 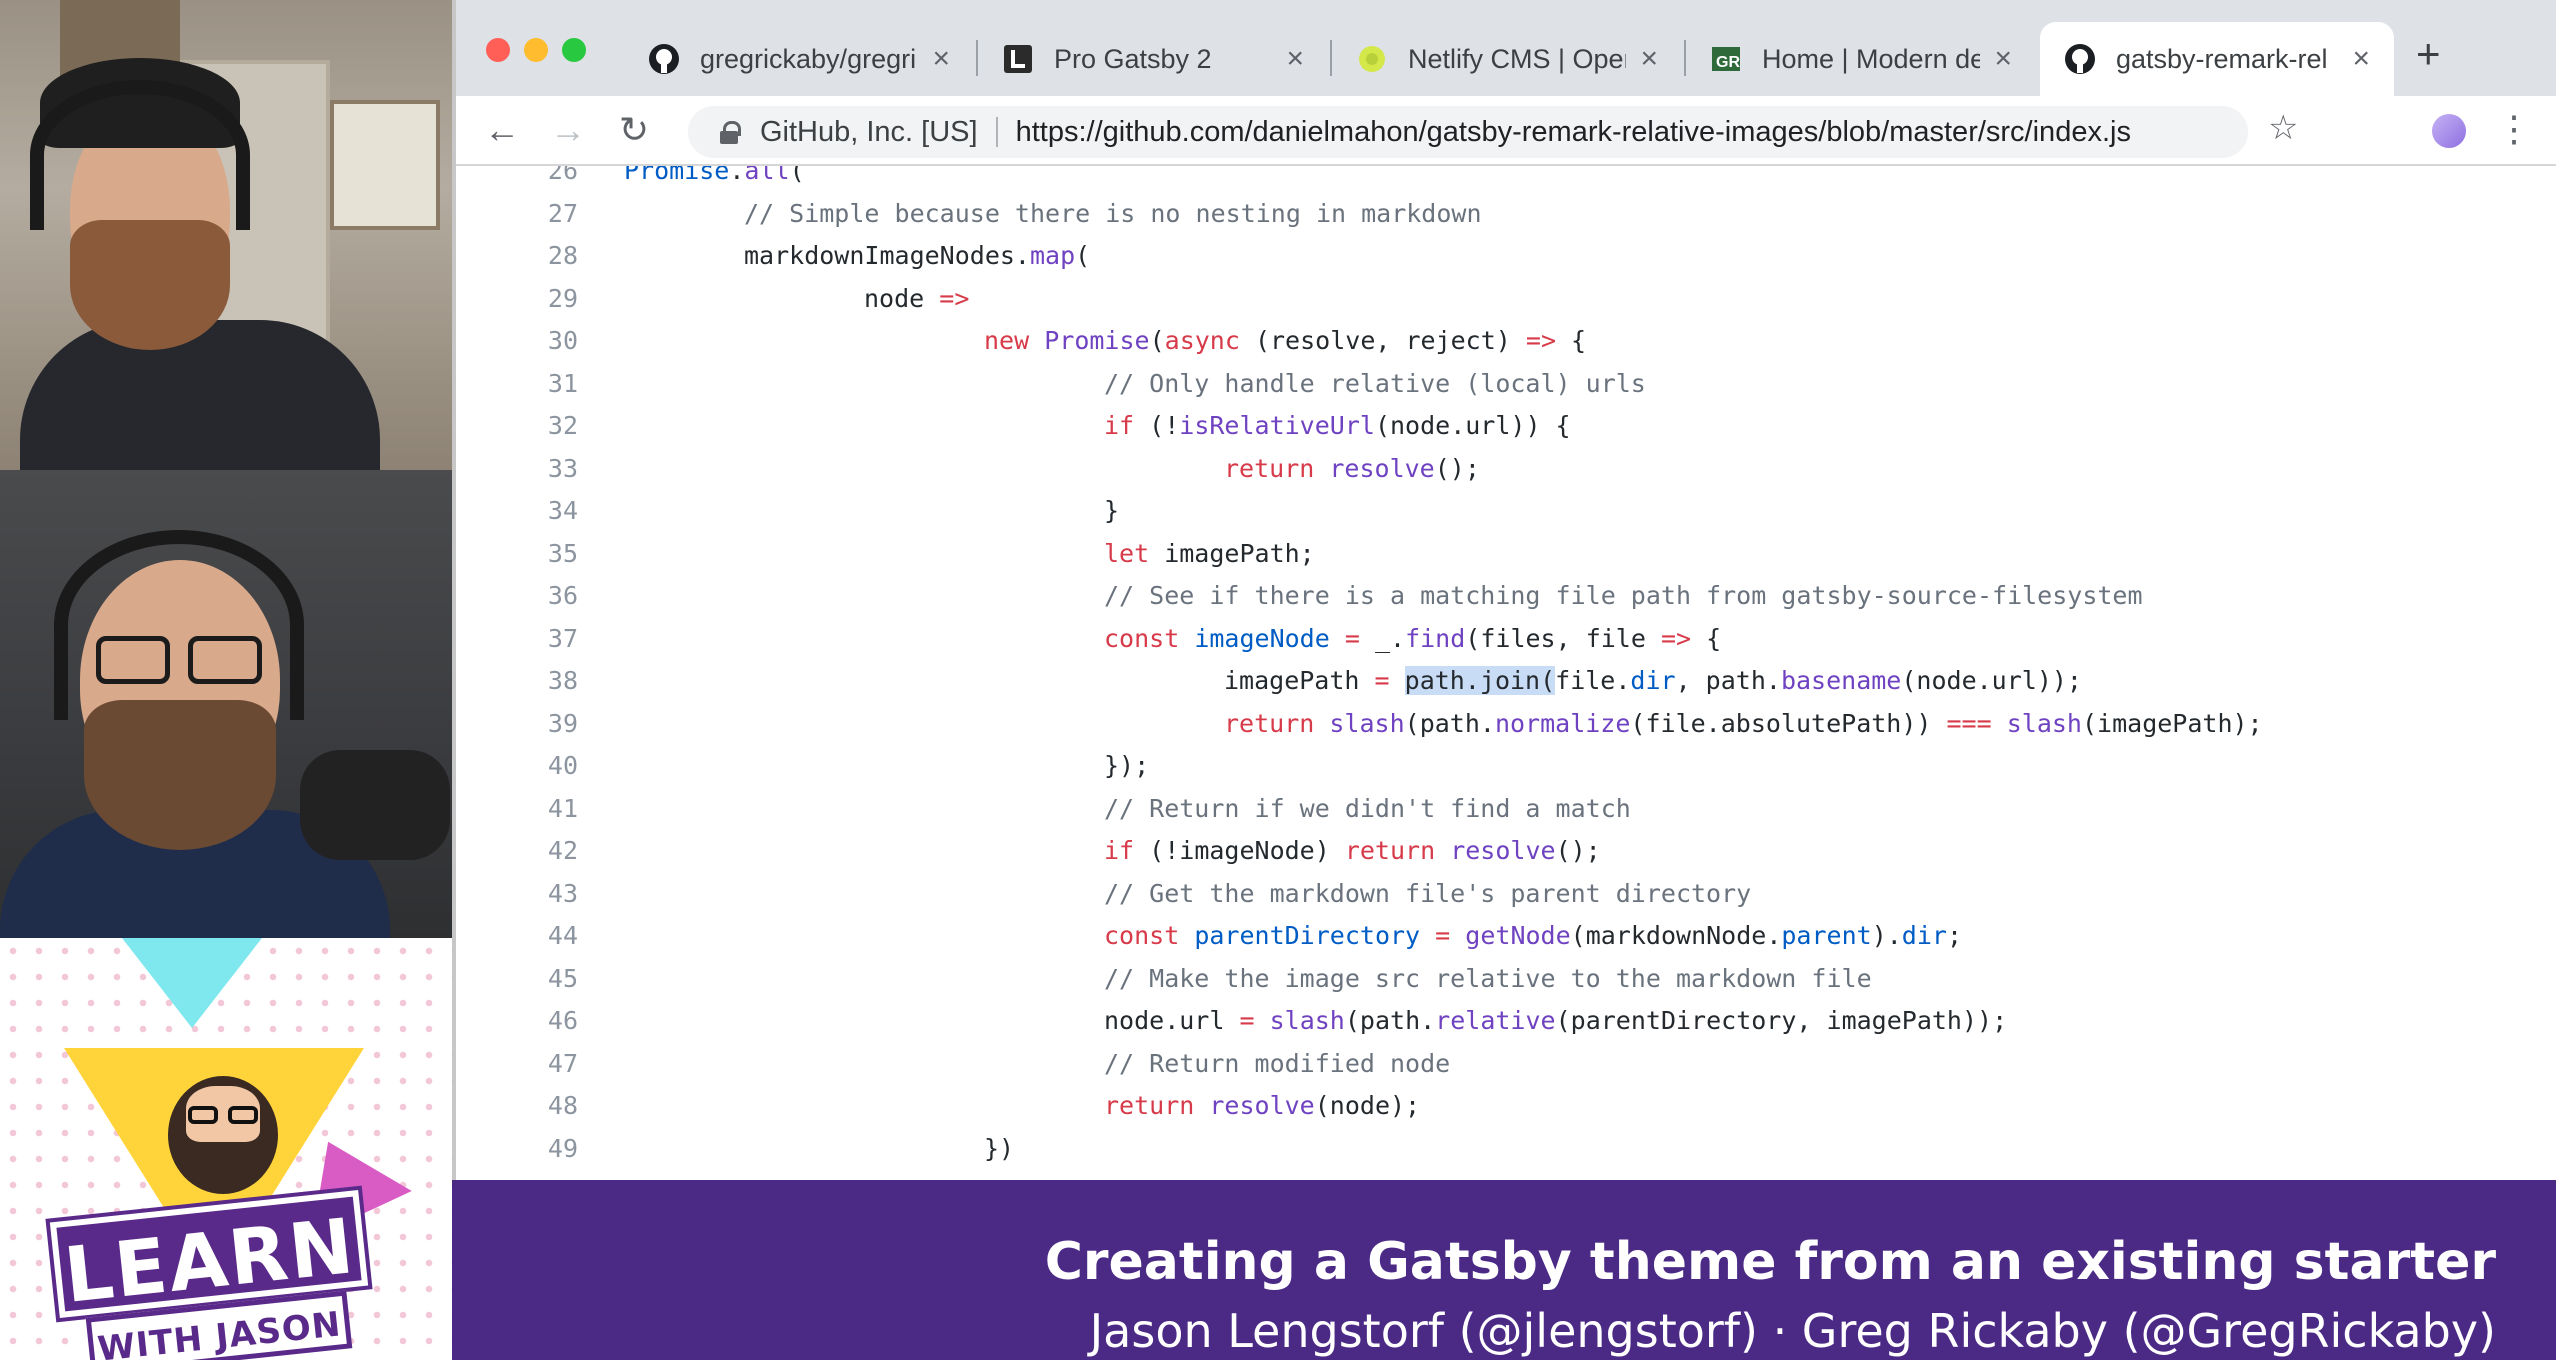 What do you see at coordinates (1285, 340) in the screenshot?
I see `line-content: new Promise(async (resolve, reject) => {` at bounding box center [1285, 340].